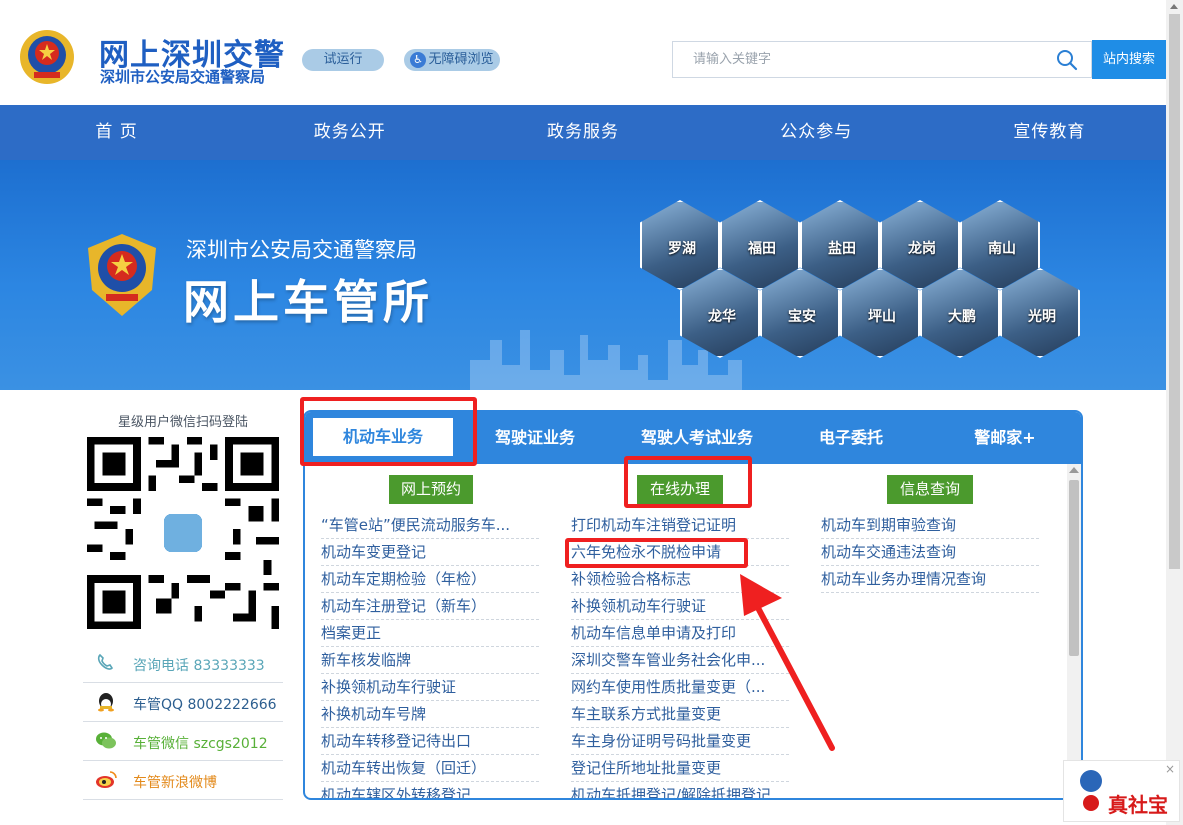 This screenshot has height=825, width=1183. I want to click on banner-title: 网上车管所, so click(308, 302).